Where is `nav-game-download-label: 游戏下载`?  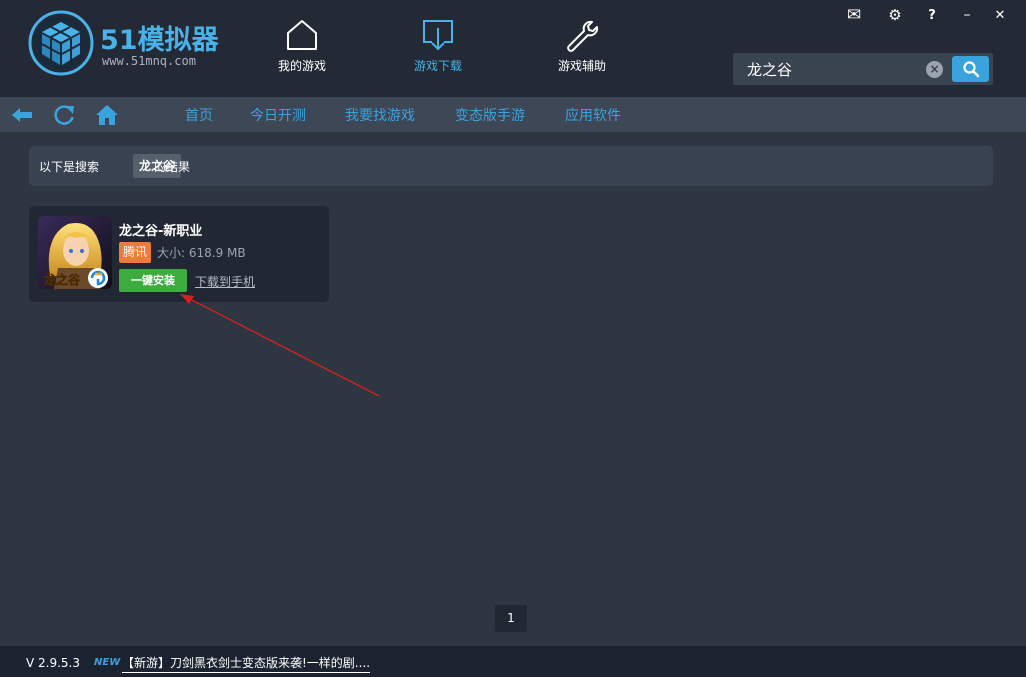 nav-game-download-label: 游戏下载 is located at coordinates (437, 66).